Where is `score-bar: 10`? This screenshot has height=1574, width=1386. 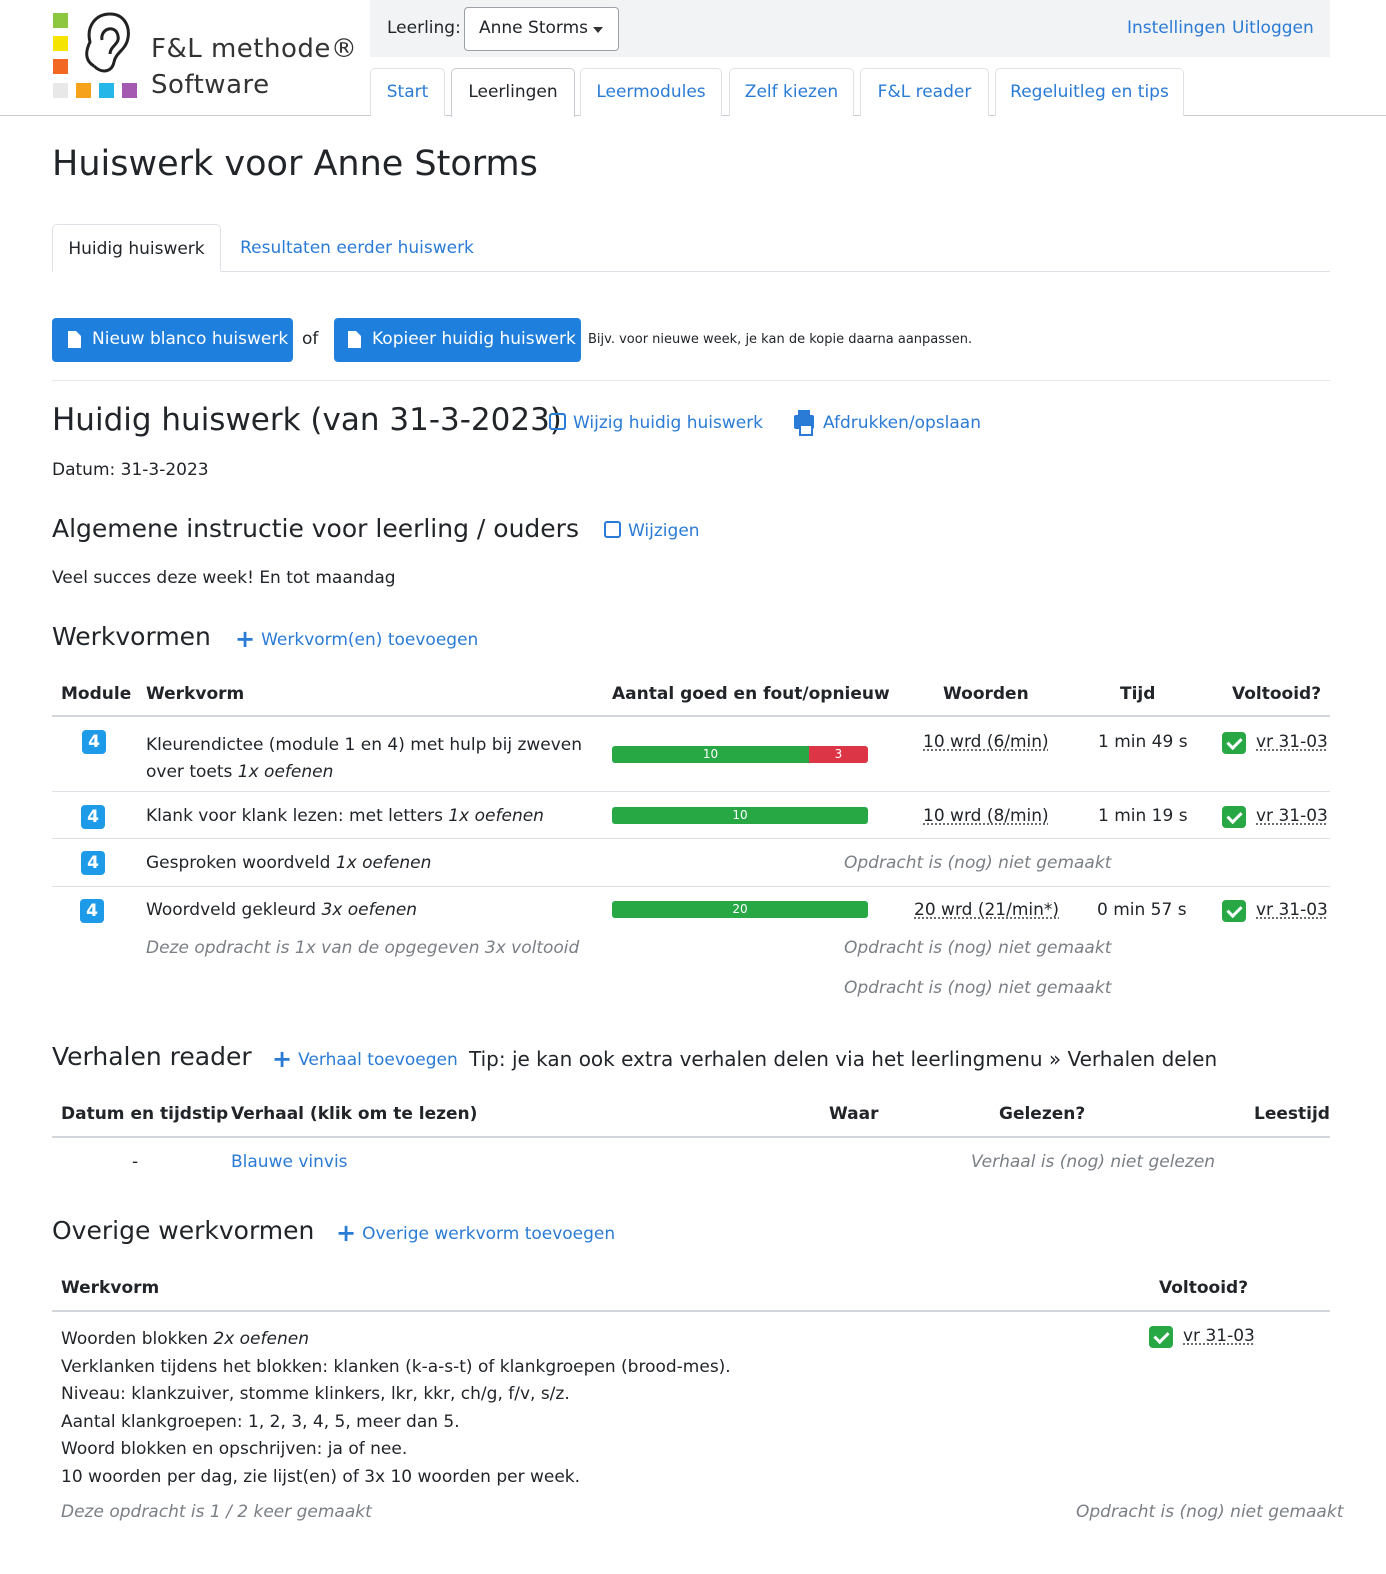
score-bar: 10 is located at coordinates (740, 815).